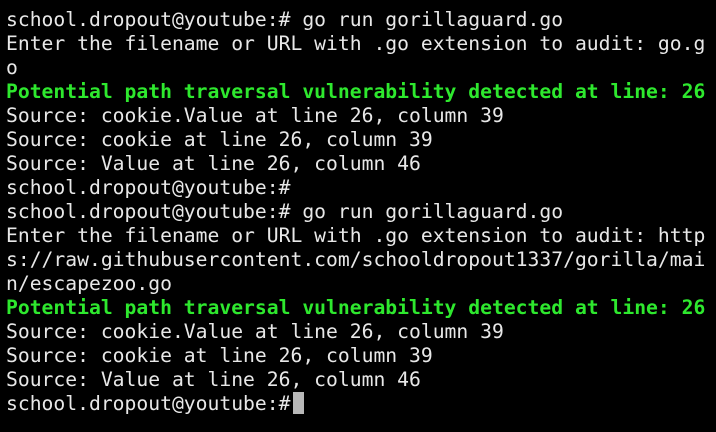 The image size is (716, 432). I want to click on terminal-active-prompt-line: school.dropout@youtube:#, so click(361, 404).